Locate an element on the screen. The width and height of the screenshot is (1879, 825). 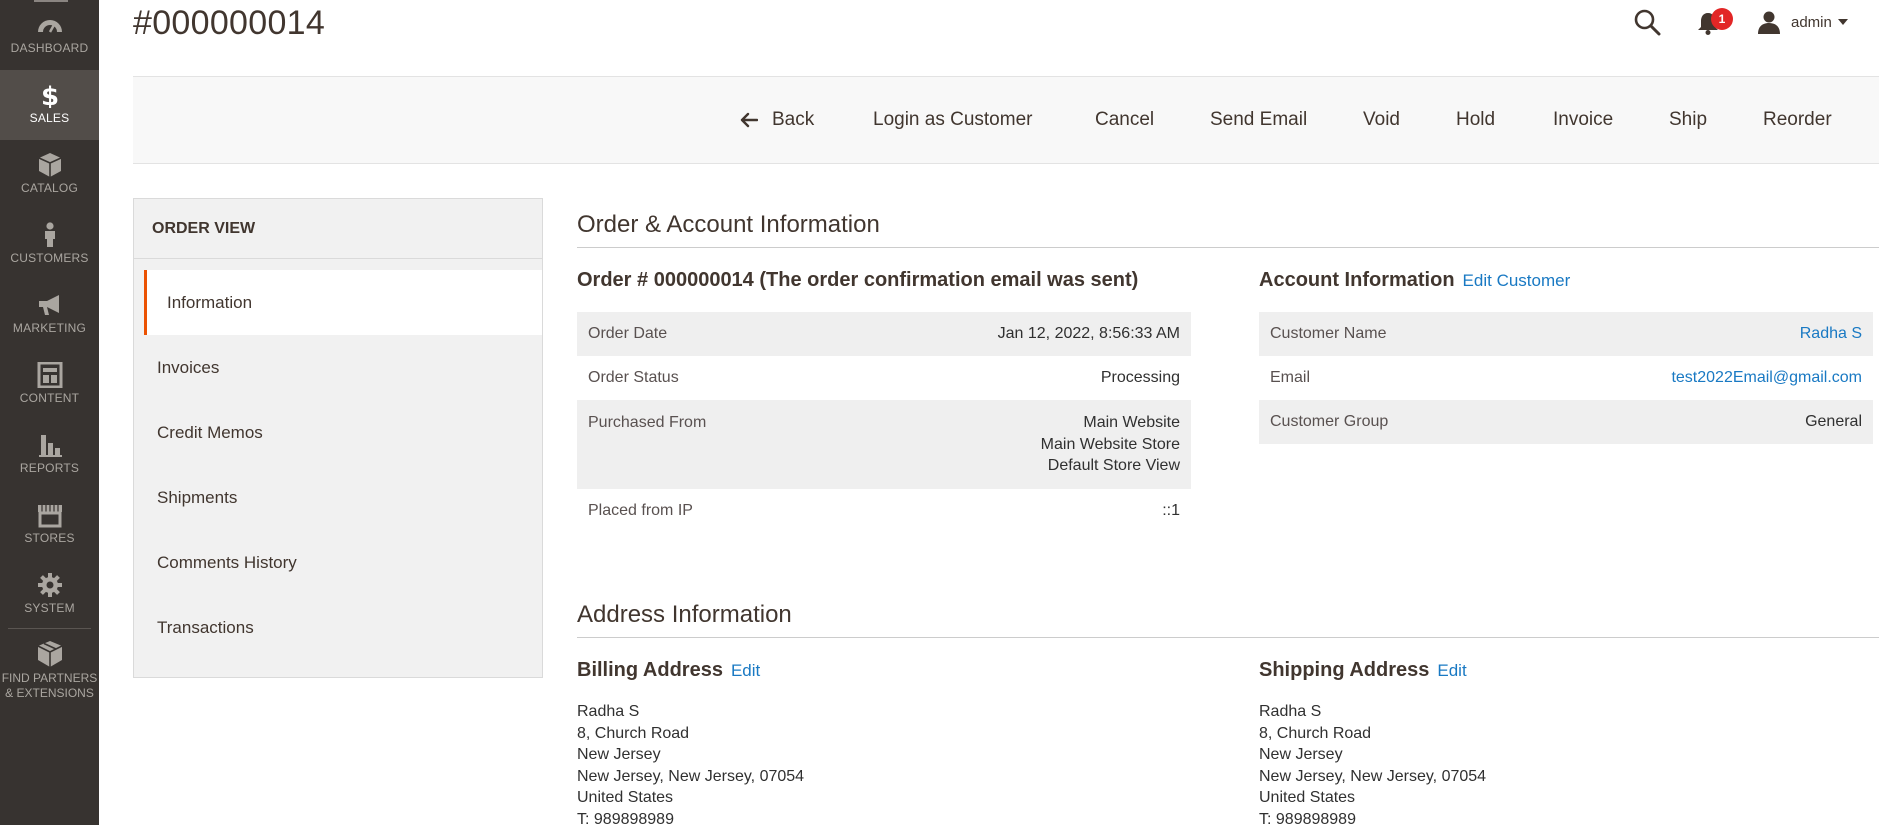
edit-billing-address-link: Edit is located at coordinates (745, 670).